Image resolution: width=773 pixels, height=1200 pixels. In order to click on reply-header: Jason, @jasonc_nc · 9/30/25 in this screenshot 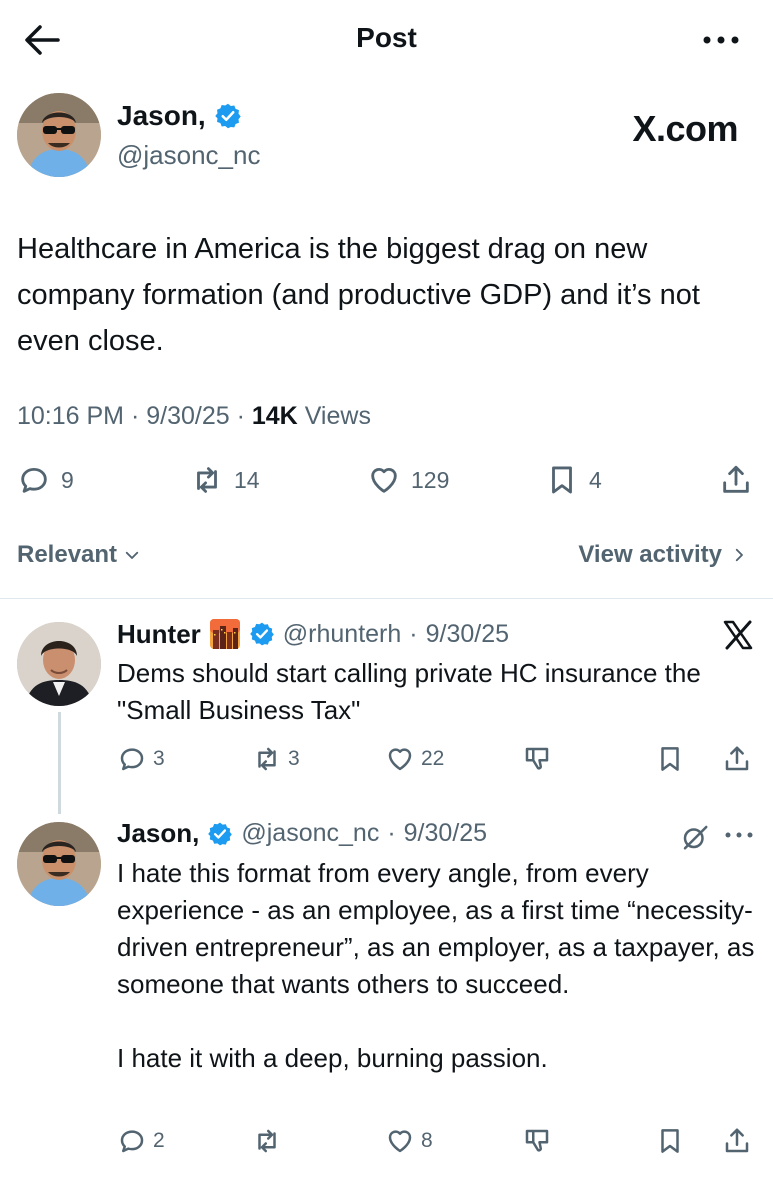, I will do `click(302, 833)`.